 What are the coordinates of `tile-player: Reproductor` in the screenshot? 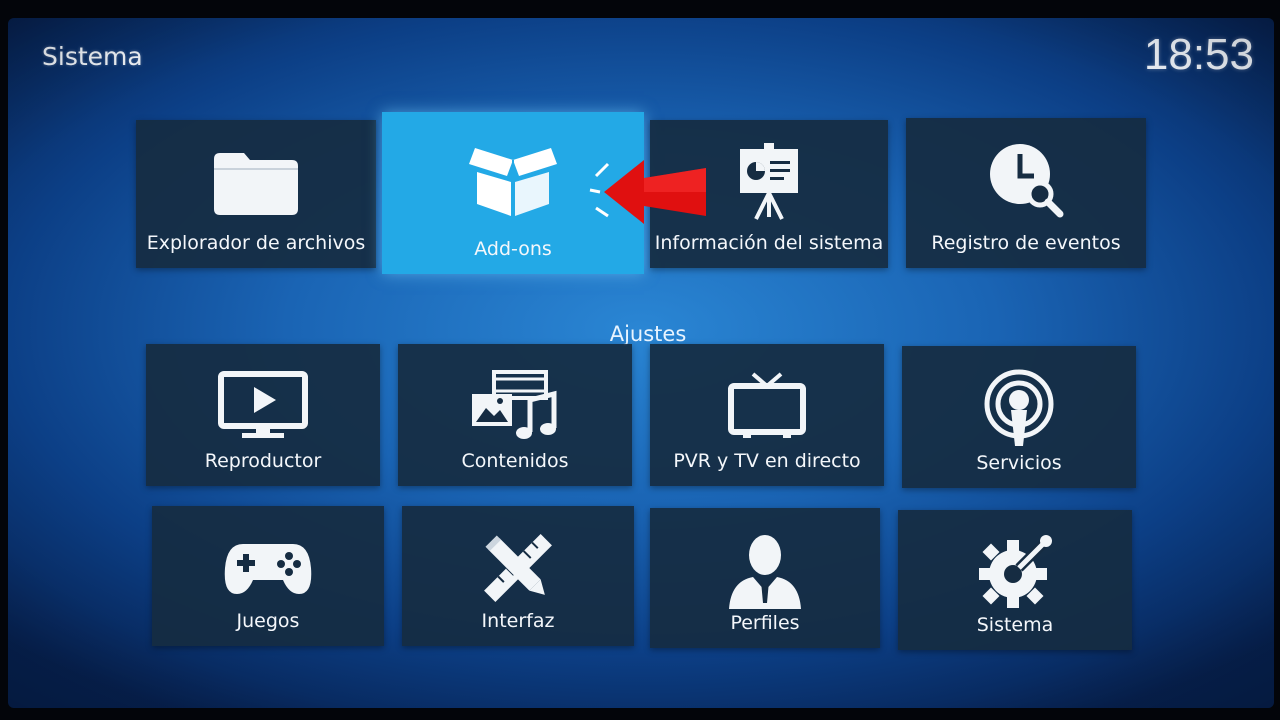 It's located at (263, 415).